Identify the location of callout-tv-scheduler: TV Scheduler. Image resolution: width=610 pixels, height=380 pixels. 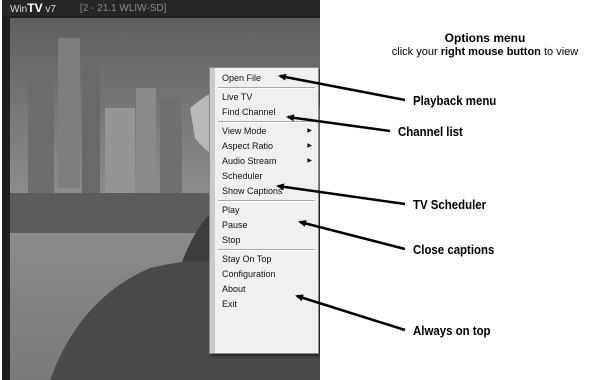
(450, 204).